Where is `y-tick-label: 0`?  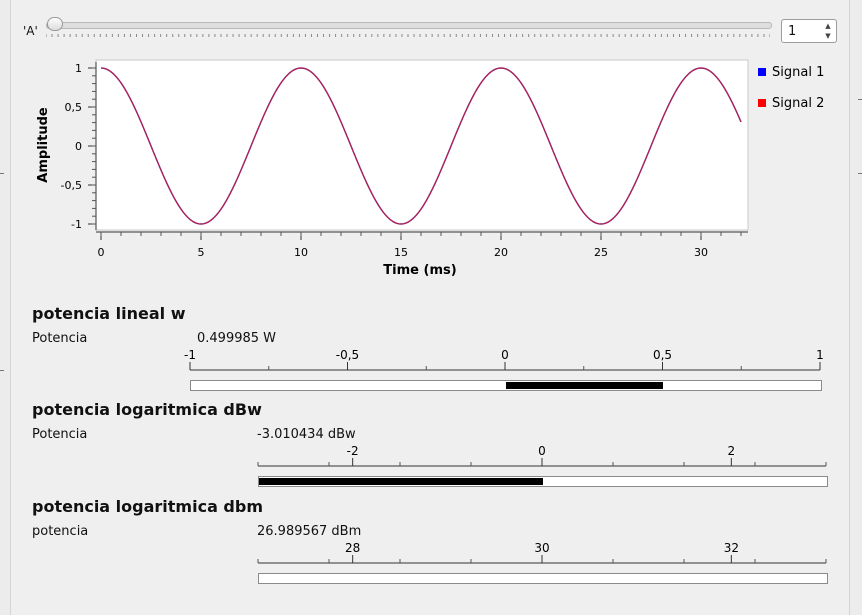
y-tick-label: 0 is located at coordinates (78, 146).